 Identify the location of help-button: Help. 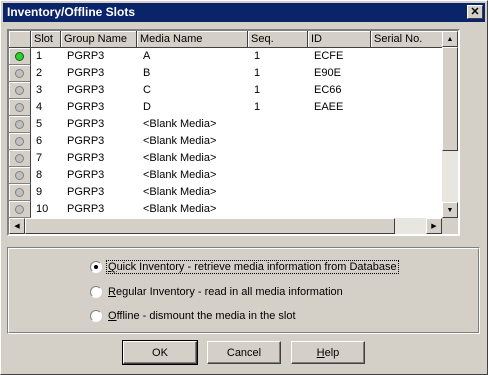
(328, 352).